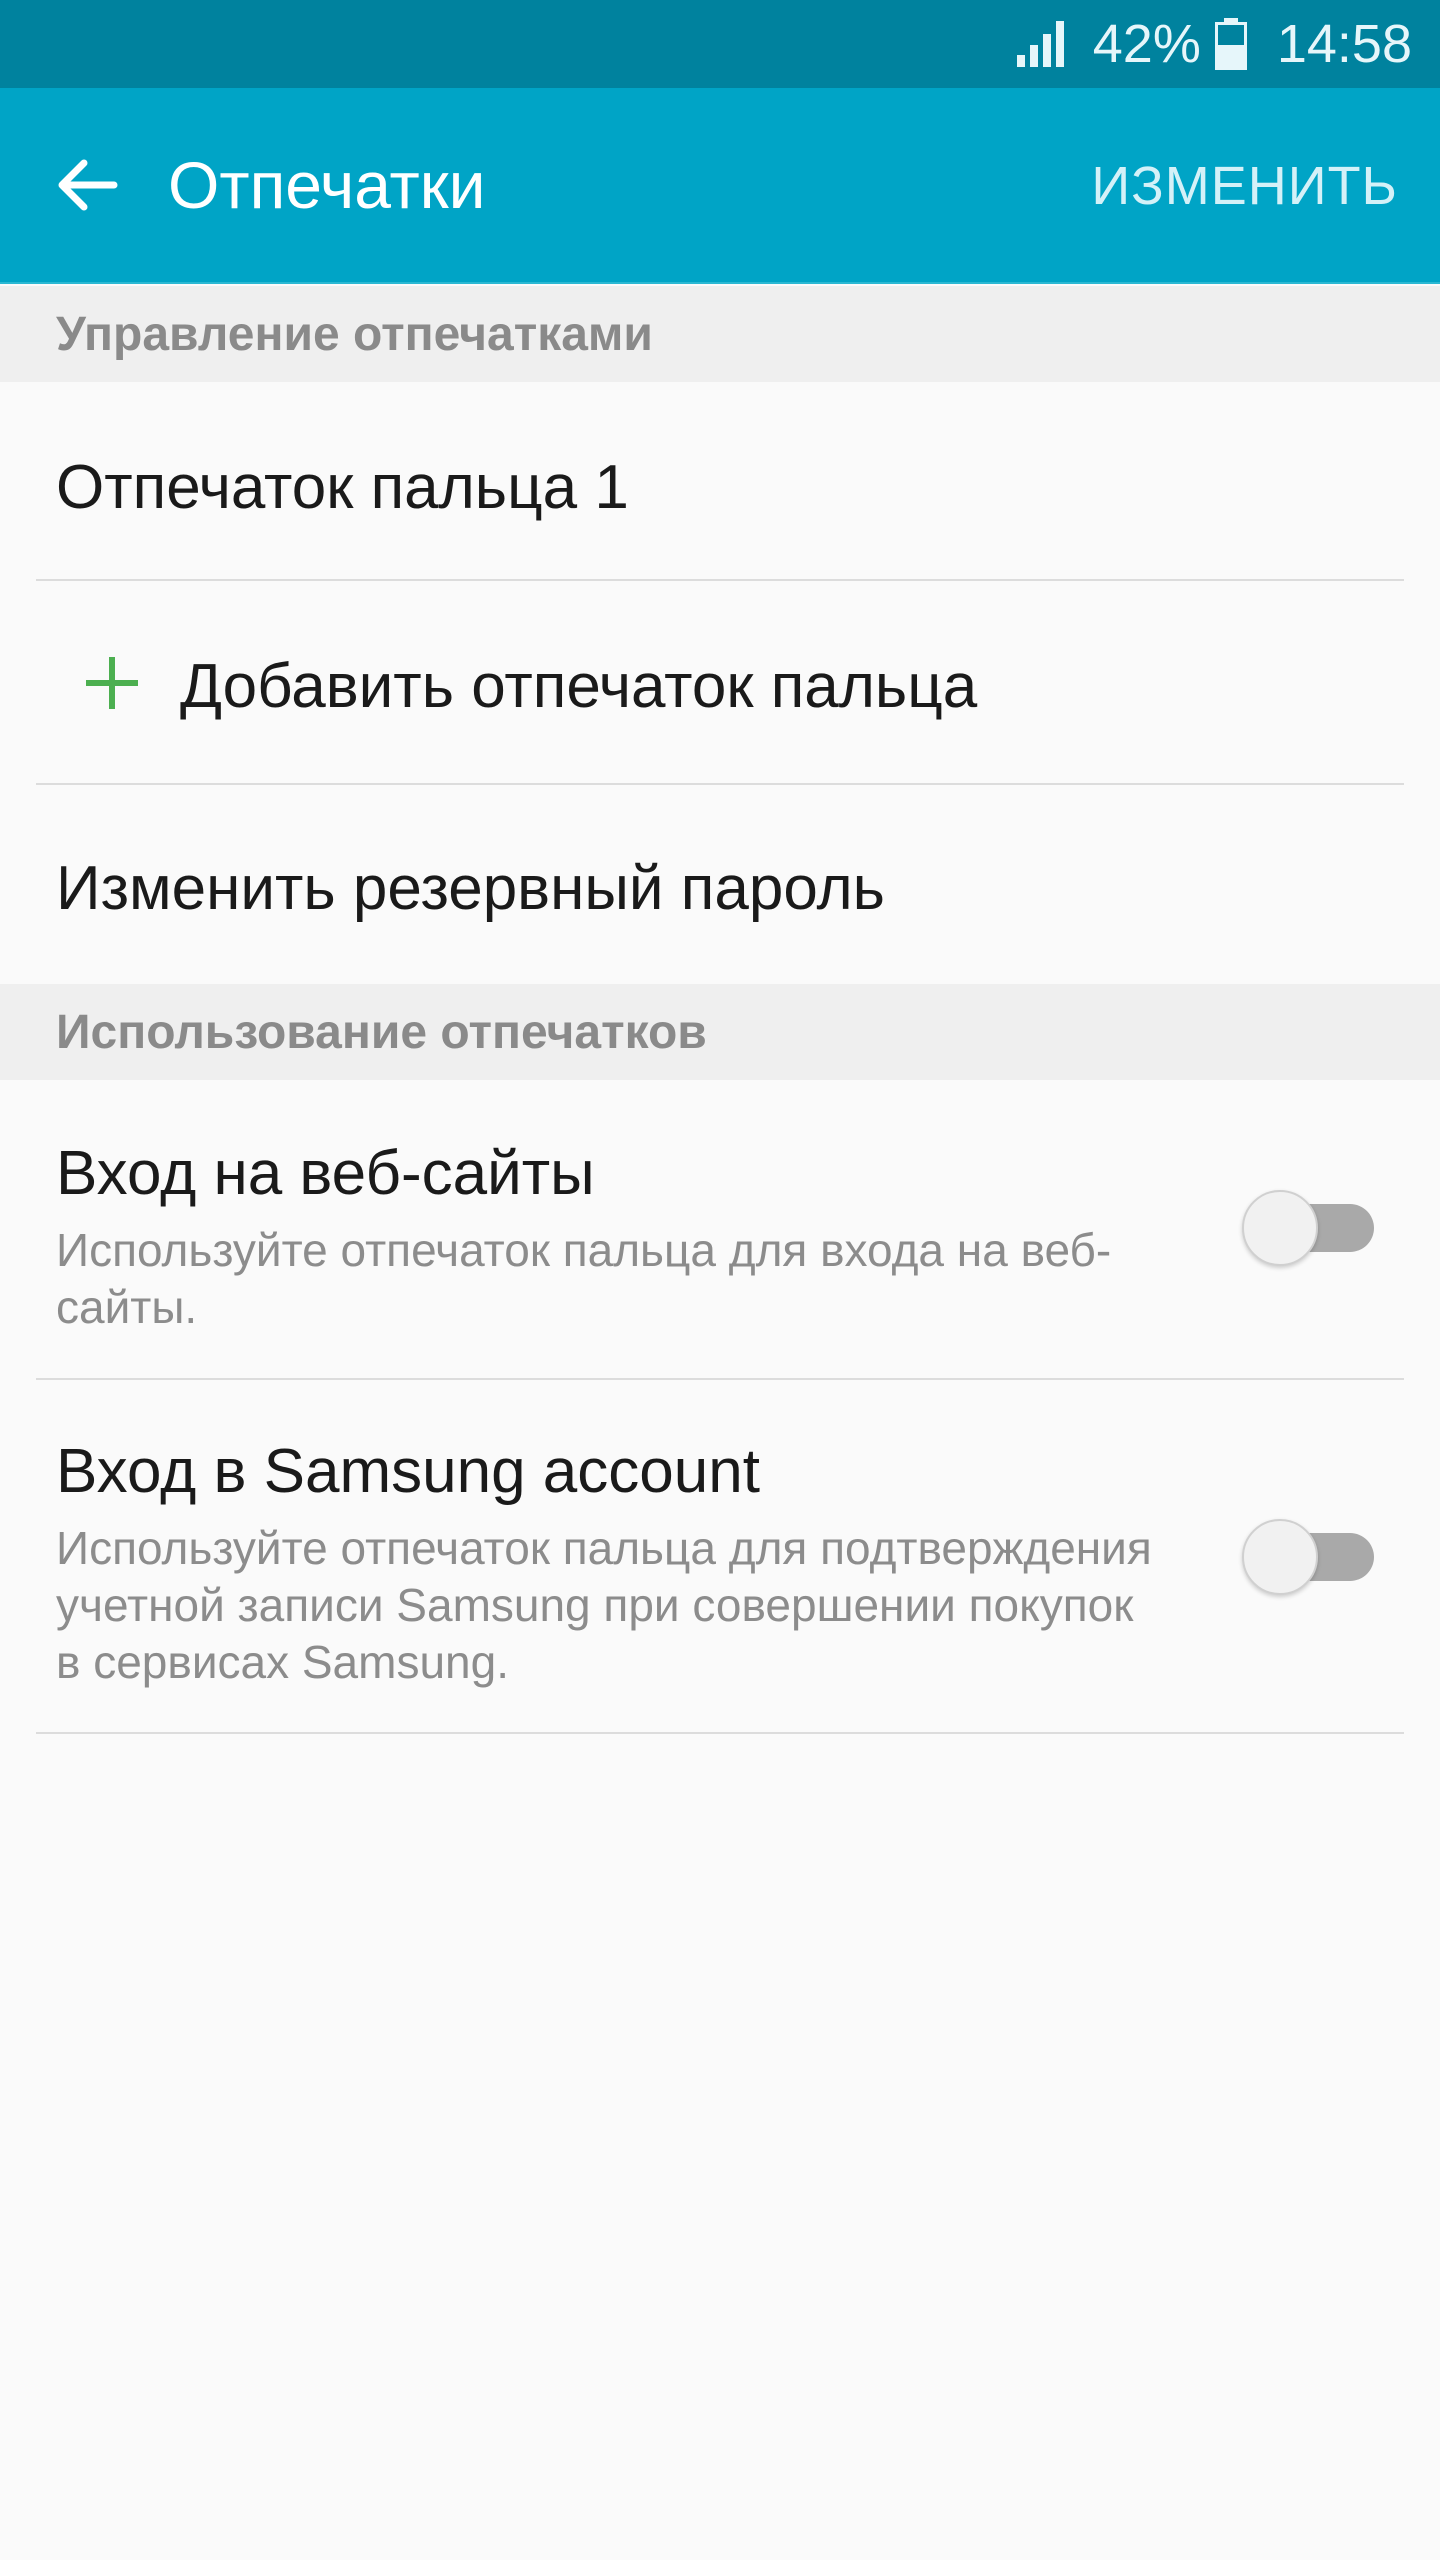 Image resolution: width=1440 pixels, height=2560 pixels. I want to click on plus-icon, so click(112, 683).